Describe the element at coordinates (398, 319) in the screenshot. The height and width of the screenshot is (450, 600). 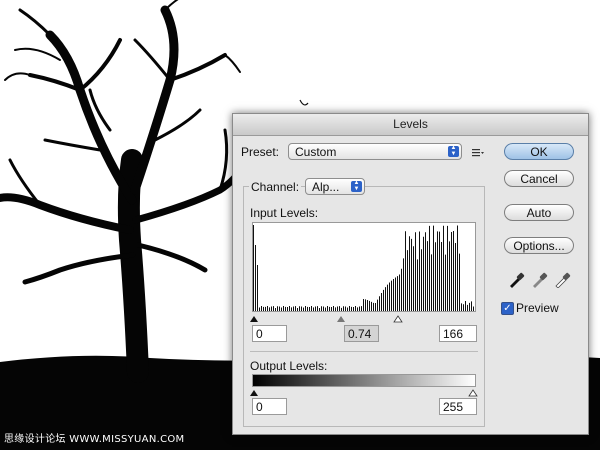
I see `input-white-slider-handle` at that location.